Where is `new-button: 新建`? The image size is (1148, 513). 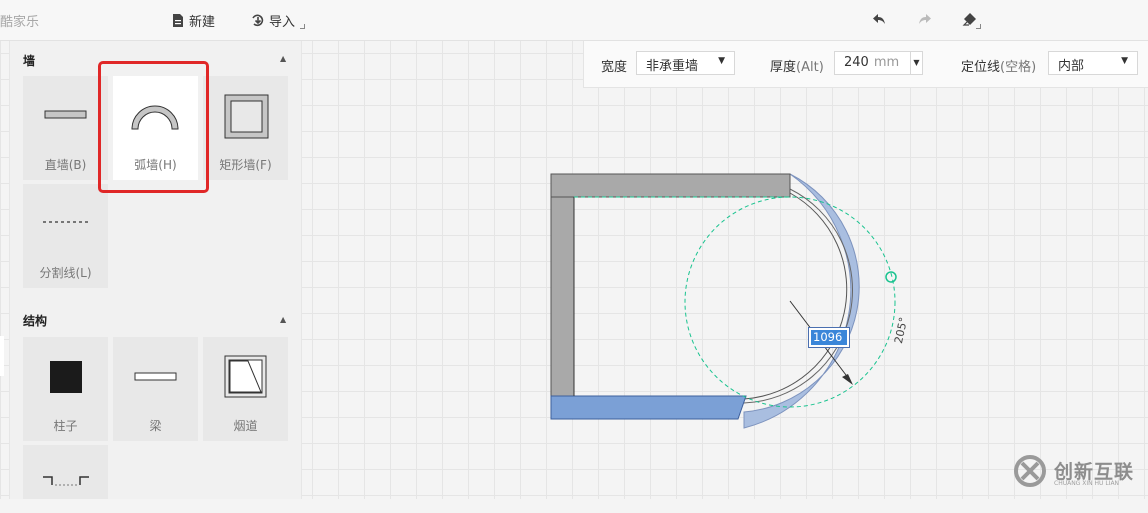 new-button: 新建 is located at coordinates (193, 20).